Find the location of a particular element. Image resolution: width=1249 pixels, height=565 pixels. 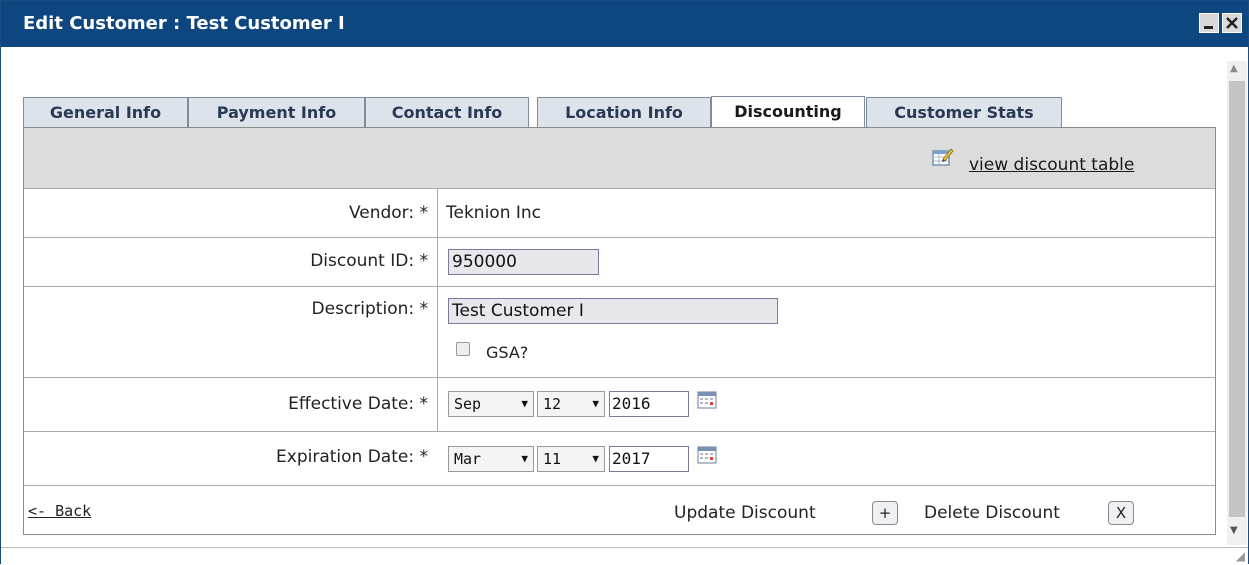

effective-date-row: Effective Date: * Sep ▼ 12 ▼ 2016 is located at coordinates (619, 405).